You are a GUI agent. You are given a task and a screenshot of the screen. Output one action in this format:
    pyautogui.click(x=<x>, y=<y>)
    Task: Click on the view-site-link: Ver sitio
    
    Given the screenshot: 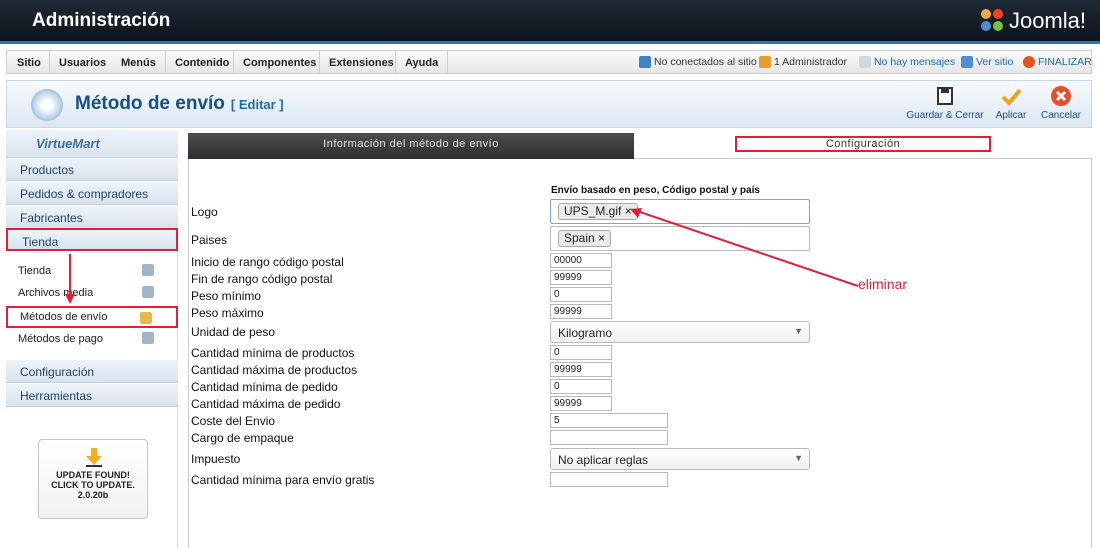 What is the action you would take?
    pyautogui.click(x=987, y=62)
    